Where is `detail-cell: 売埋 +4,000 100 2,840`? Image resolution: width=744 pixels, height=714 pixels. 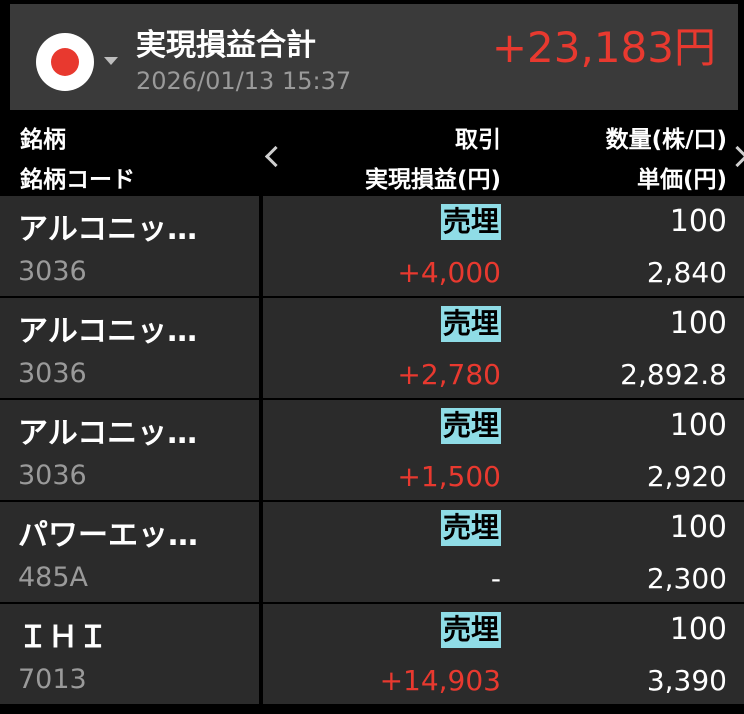 detail-cell: 売埋 +4,000 100 2,840 is located at coordinates (503, 246).